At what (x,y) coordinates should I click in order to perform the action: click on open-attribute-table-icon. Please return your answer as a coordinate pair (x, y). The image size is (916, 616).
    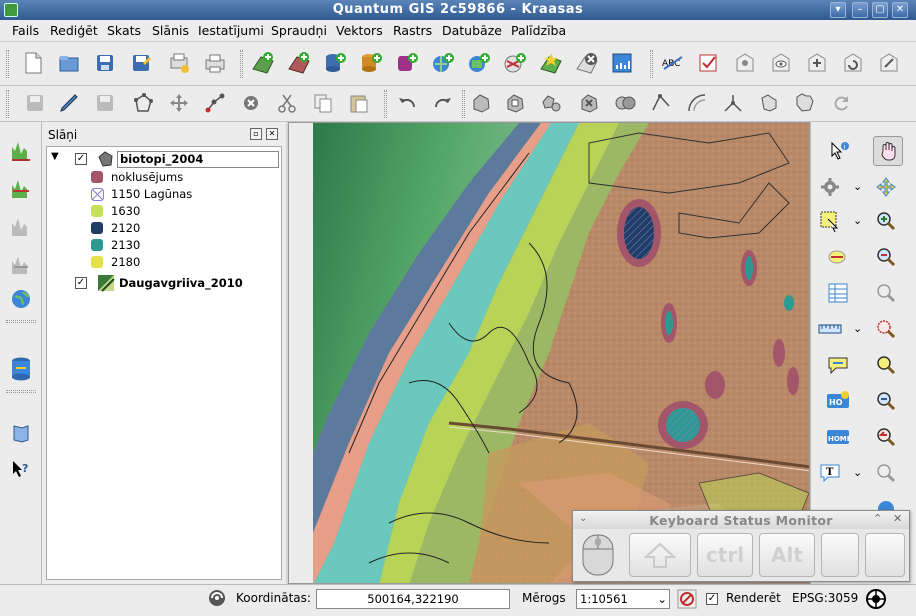
    Looking at the image, I should click on (838, 293).